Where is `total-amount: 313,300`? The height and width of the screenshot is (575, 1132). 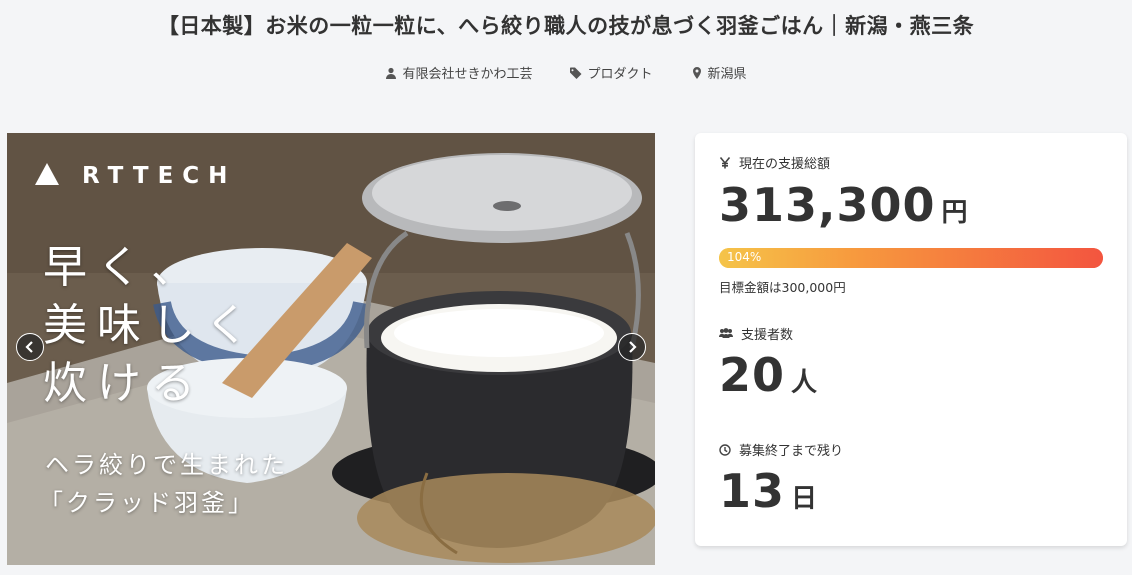
total-amount: 313,300 is located at coordinates (827, 205).